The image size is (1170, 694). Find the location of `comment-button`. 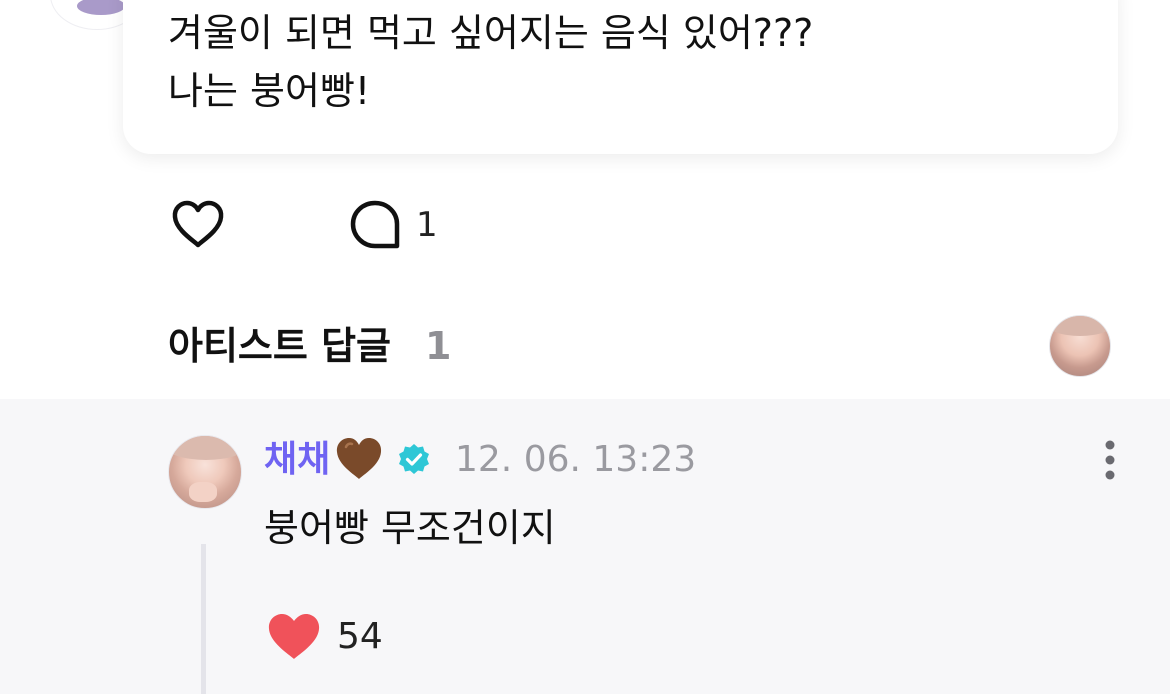

comment-button is located at coordinates (375, 225).